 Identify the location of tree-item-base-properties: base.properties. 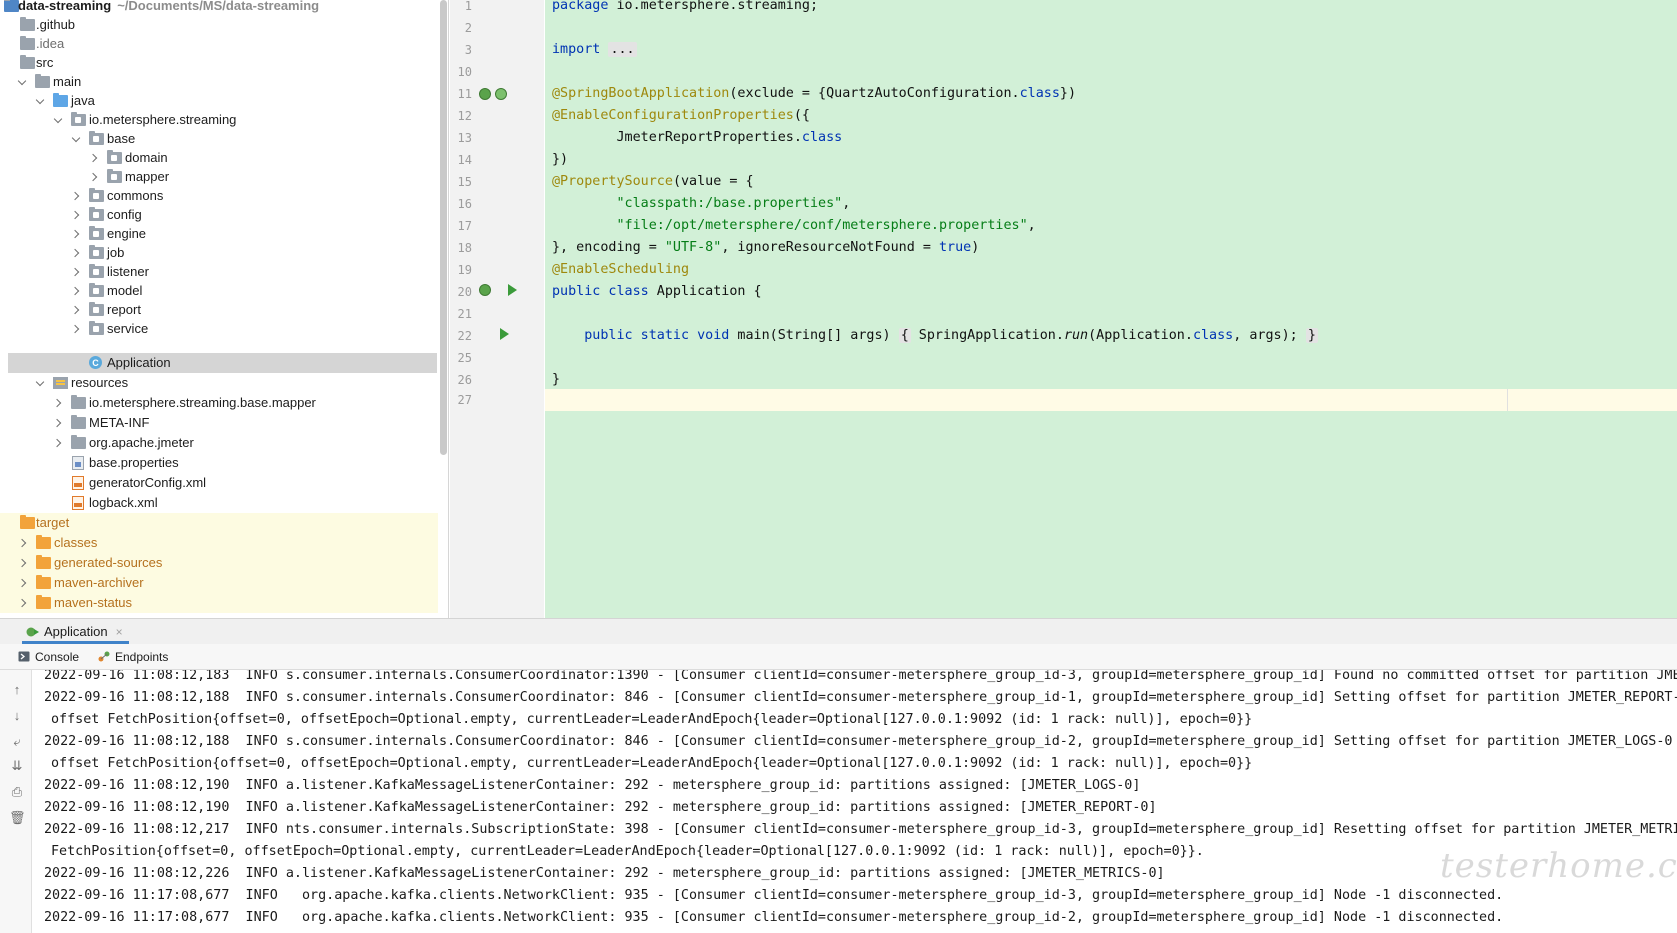
(223, 463).